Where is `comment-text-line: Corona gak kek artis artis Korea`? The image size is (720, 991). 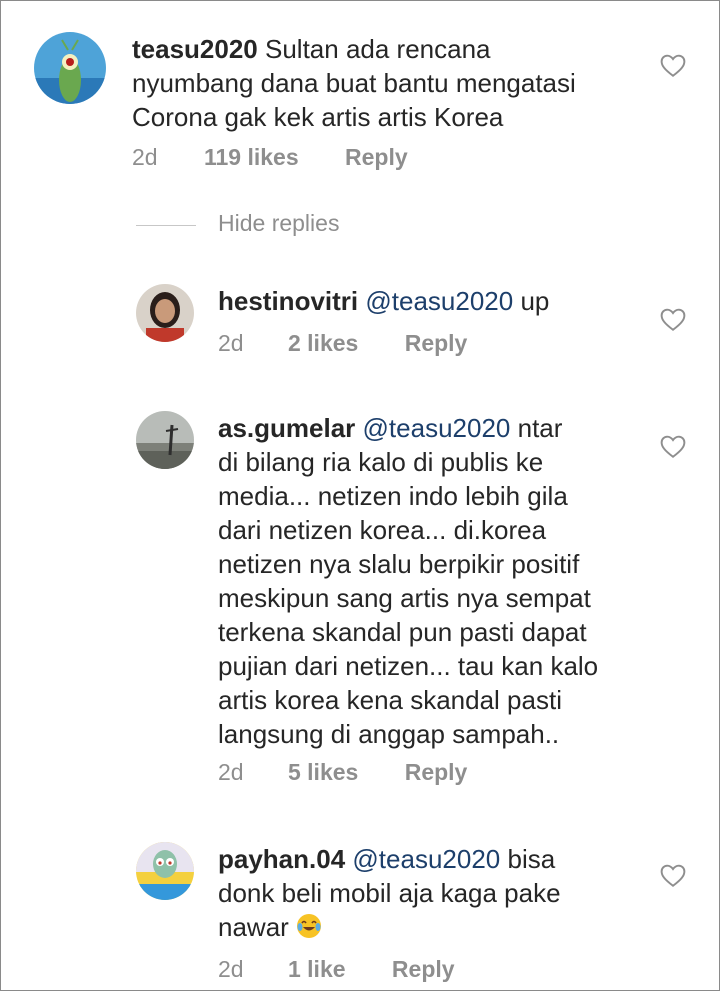 comment-text-line: Corona gak kek artis artis Korea is located at coordinates (318, 117).